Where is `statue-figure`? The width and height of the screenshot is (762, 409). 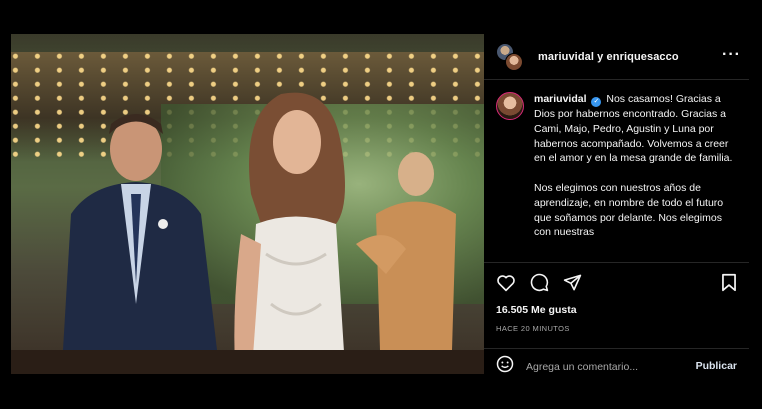
statue-figure is located at coordinates (406, 263).